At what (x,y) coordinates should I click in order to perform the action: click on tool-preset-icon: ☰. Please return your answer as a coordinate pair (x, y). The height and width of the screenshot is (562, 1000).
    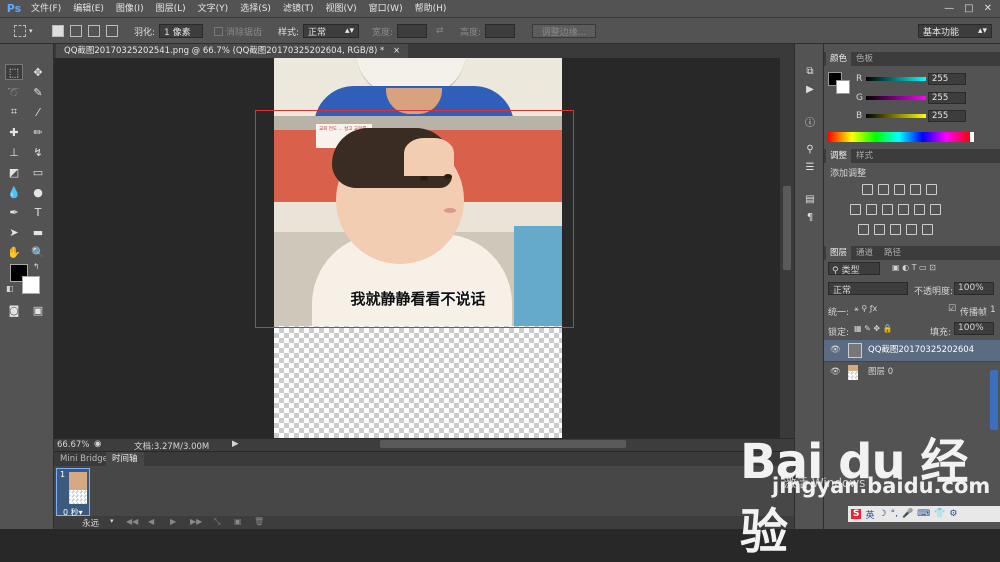
    Looking at the image, I should click on (810, 169).